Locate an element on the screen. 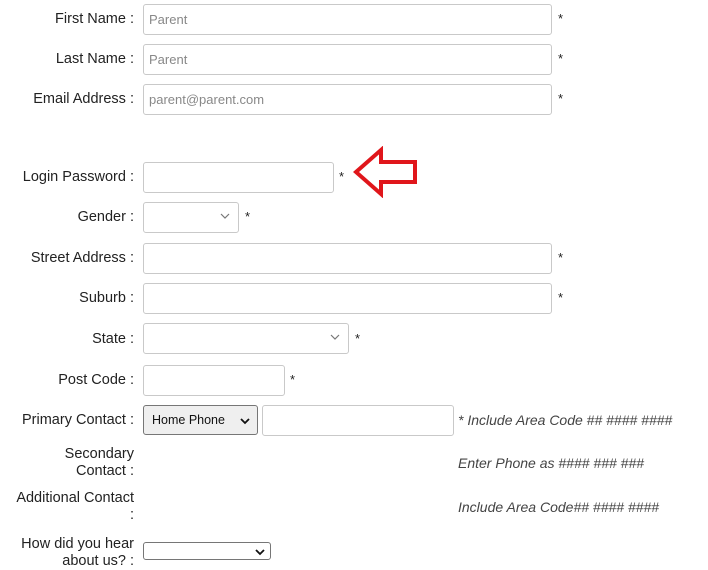 The width and height of the screenshot is (708, 570). state-select is located at coordinates (246, 338).